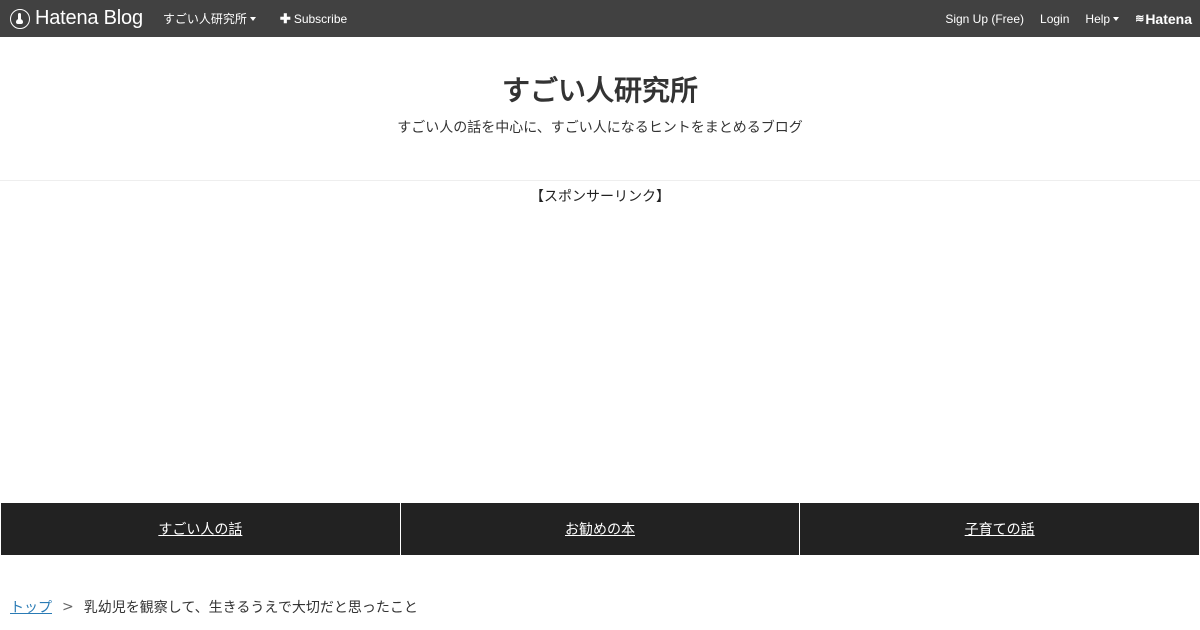 This screenshot has width=1200, height=630. I want to click on category-link: お勧めの本, so click(599, 529).